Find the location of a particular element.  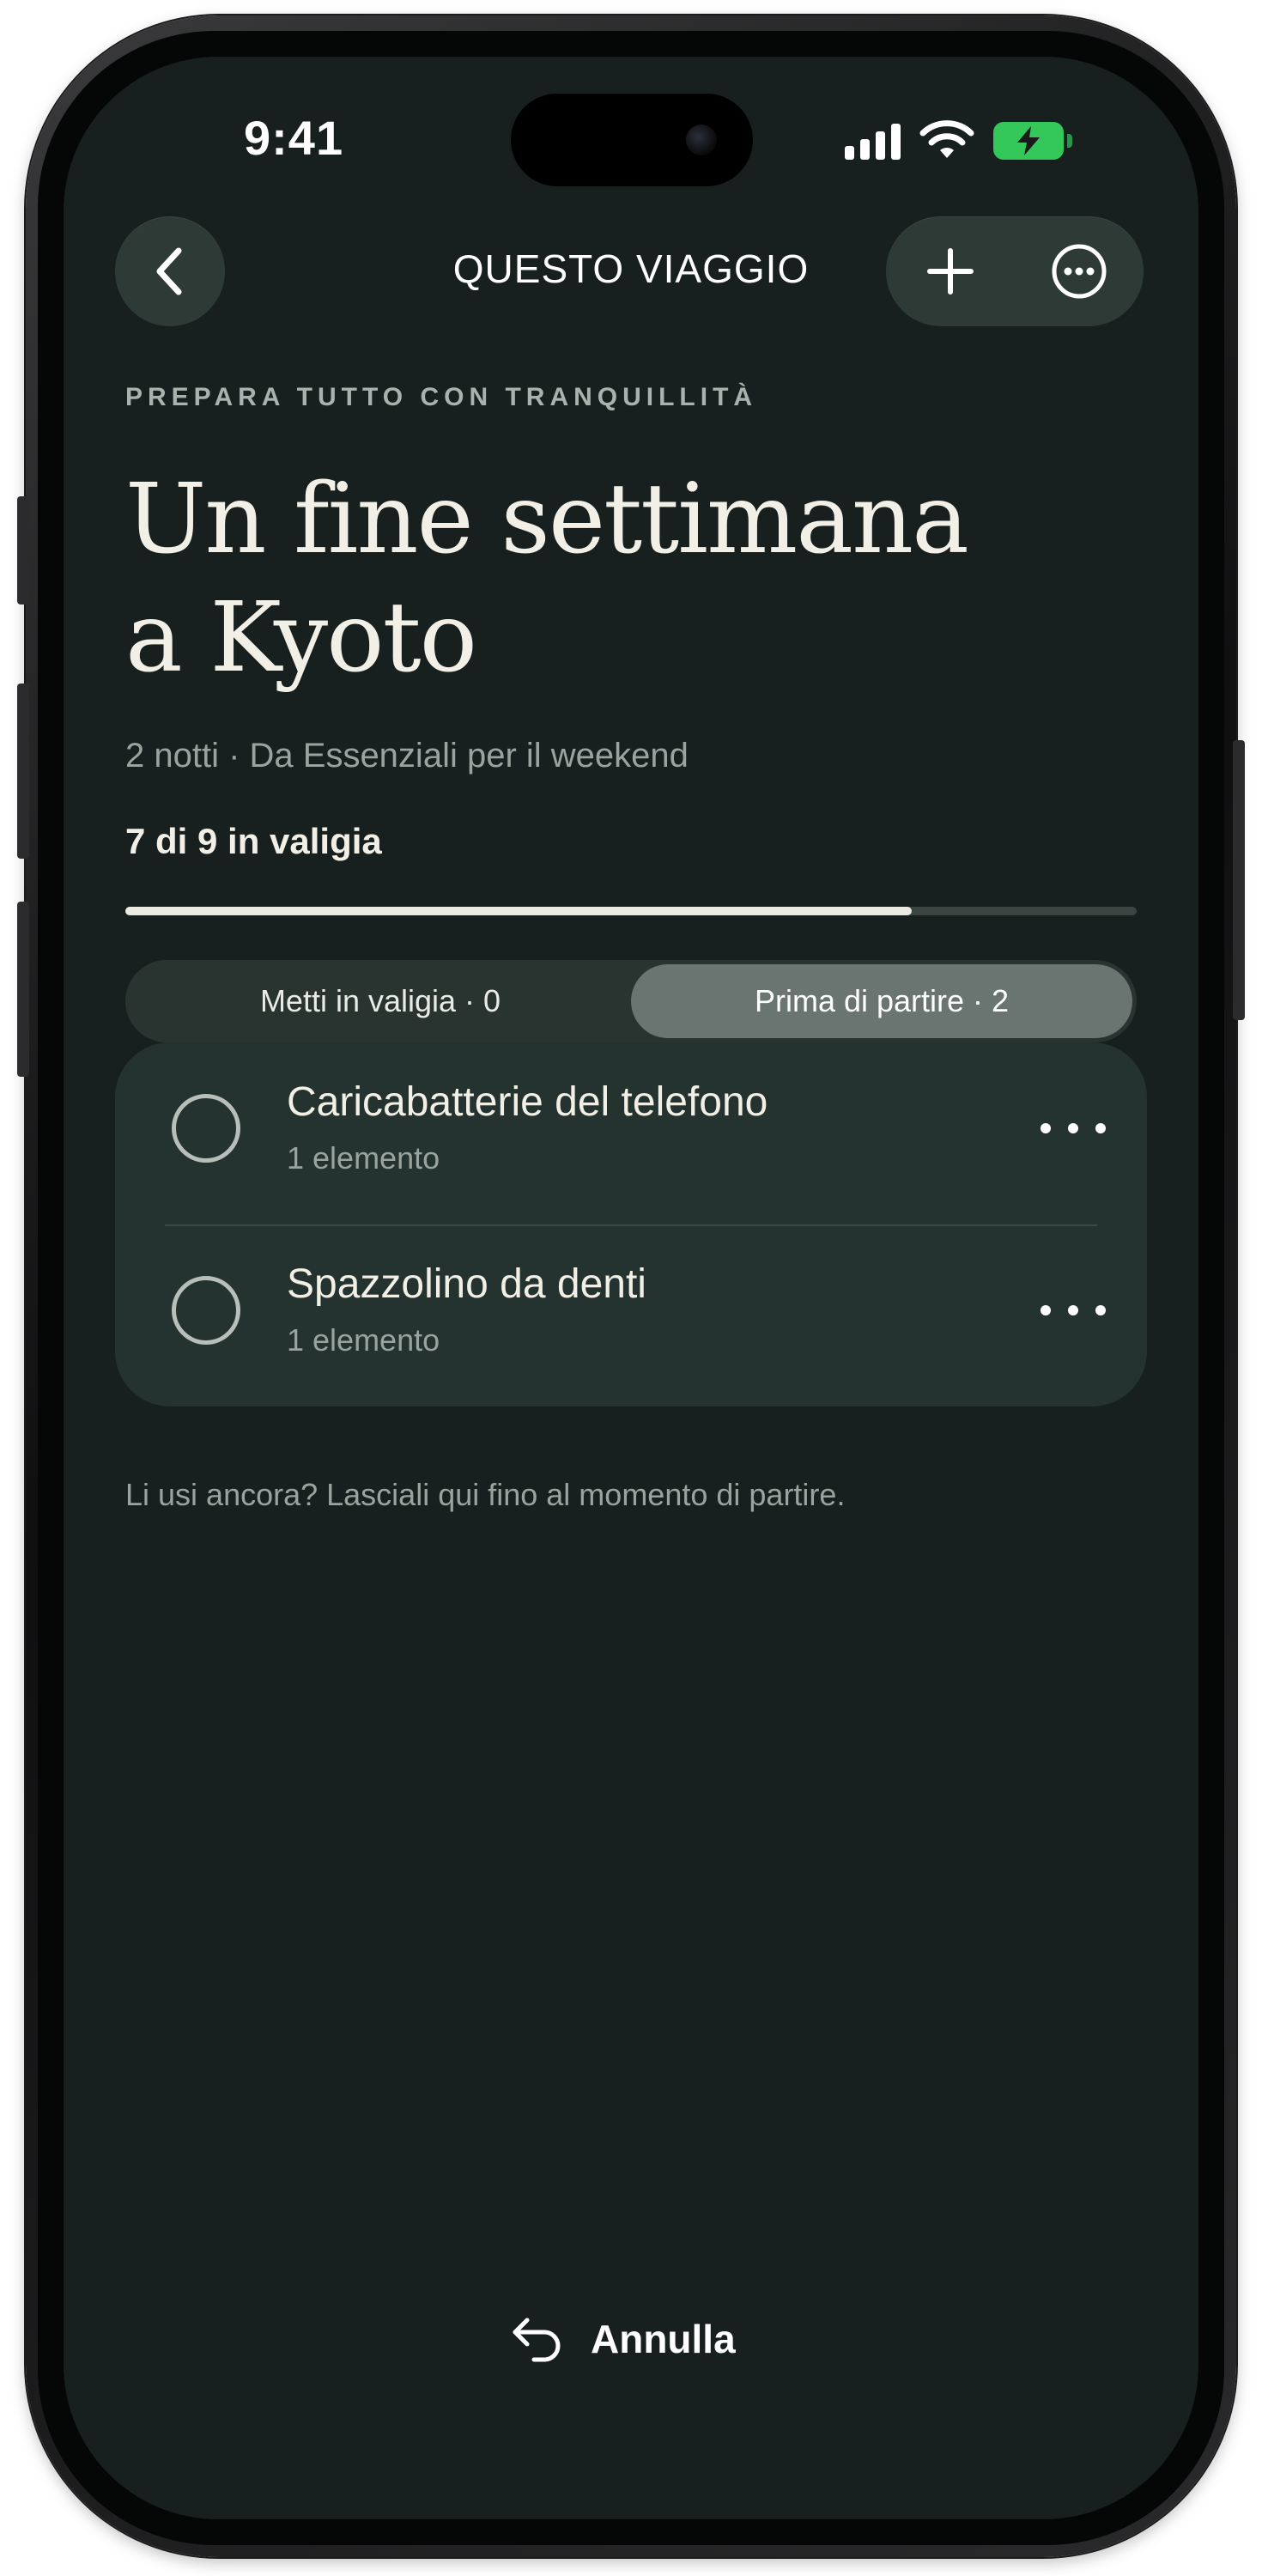

cellular-signal-icon is located at coordinates (873, 141).